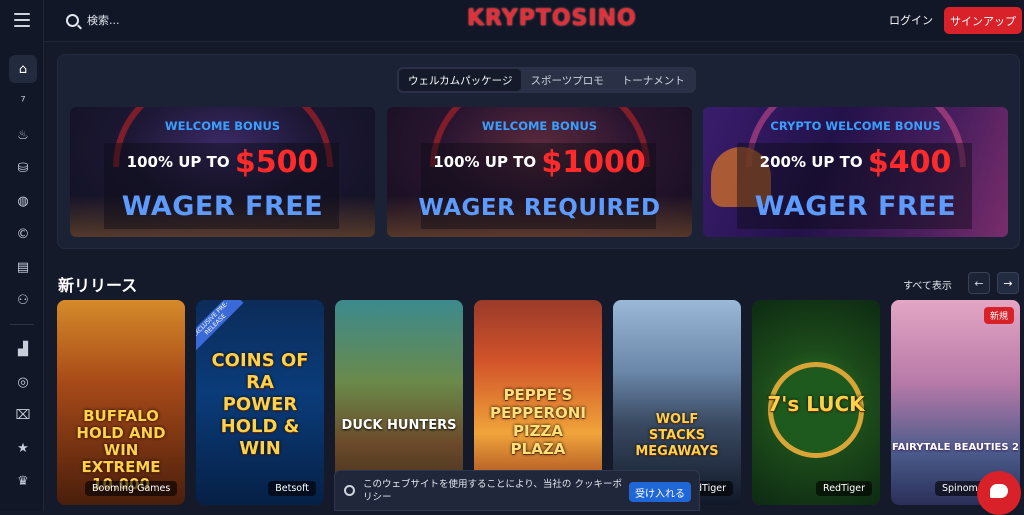 This screenshot has width=1024, height=515. I want to click on tab-tournament: トーナメント, so click(653, 80).